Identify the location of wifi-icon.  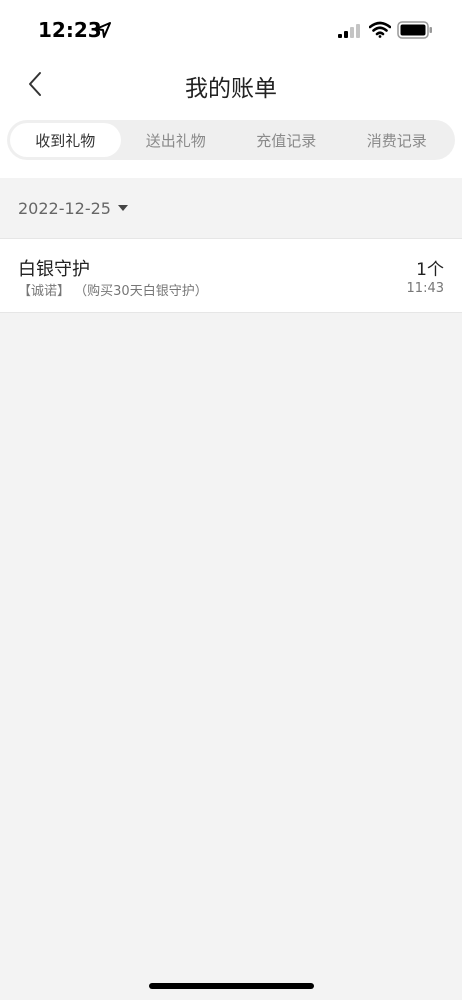
(380, 29).